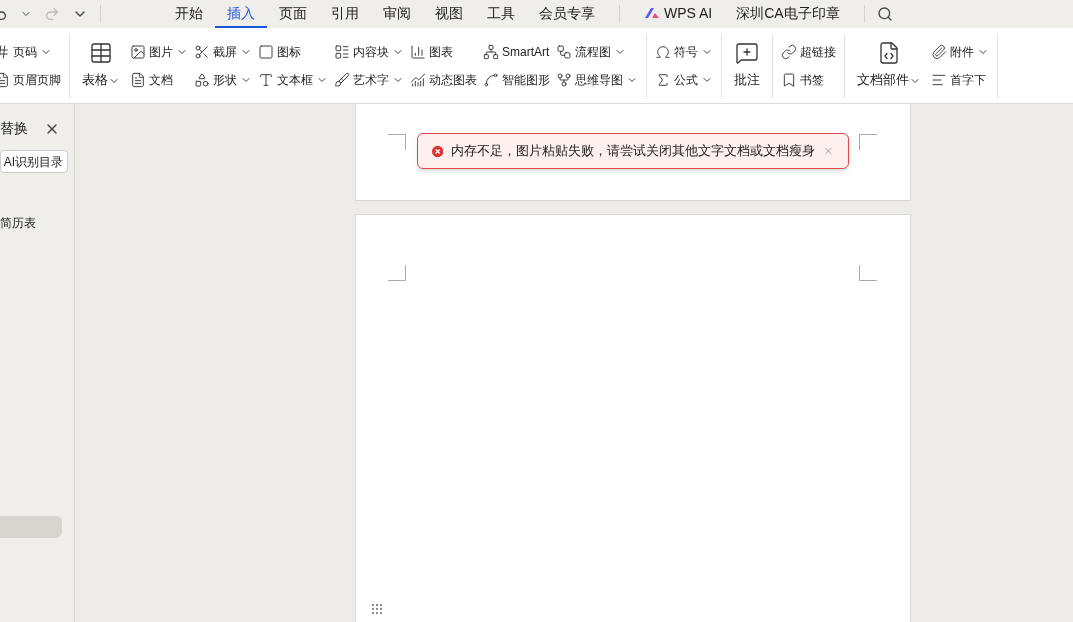 This screenshot has width=1073, height=622. What do you see at coordinates (808, 51) in the screenshot?
I see `ribbon-button: 超链接` at bounding box center [808, 51].